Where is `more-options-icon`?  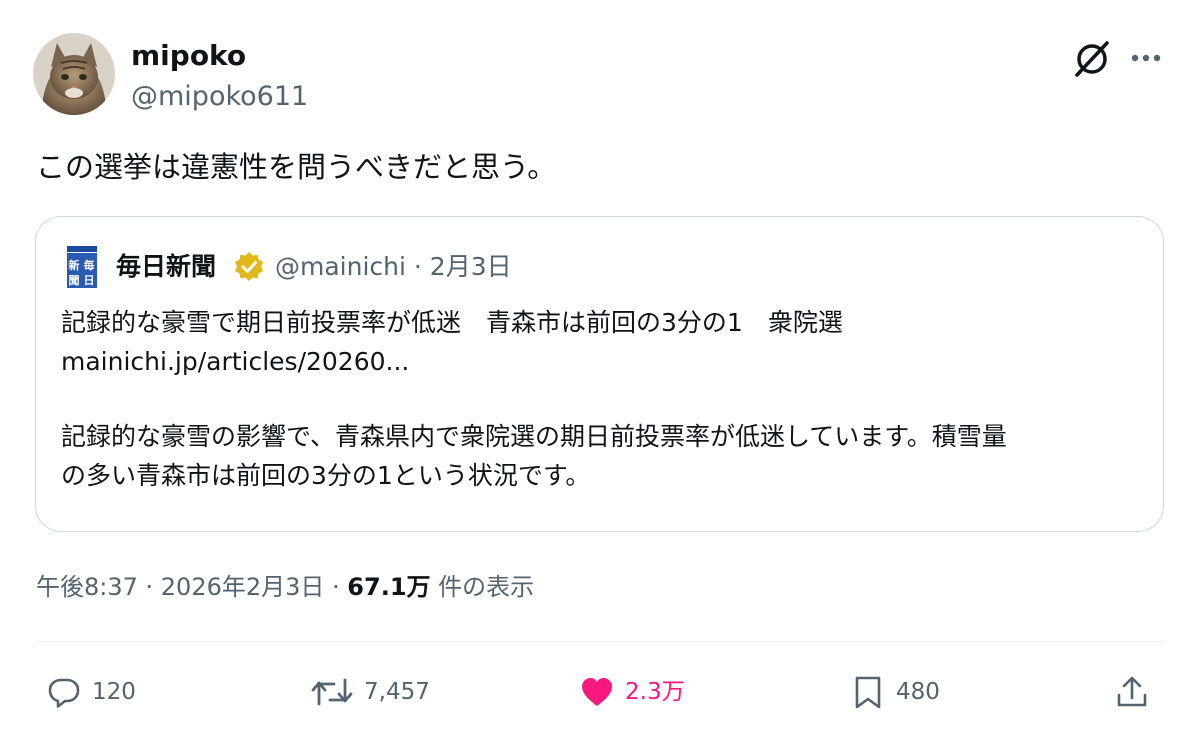 more-options-icon is located at coordinates (1146, 58).